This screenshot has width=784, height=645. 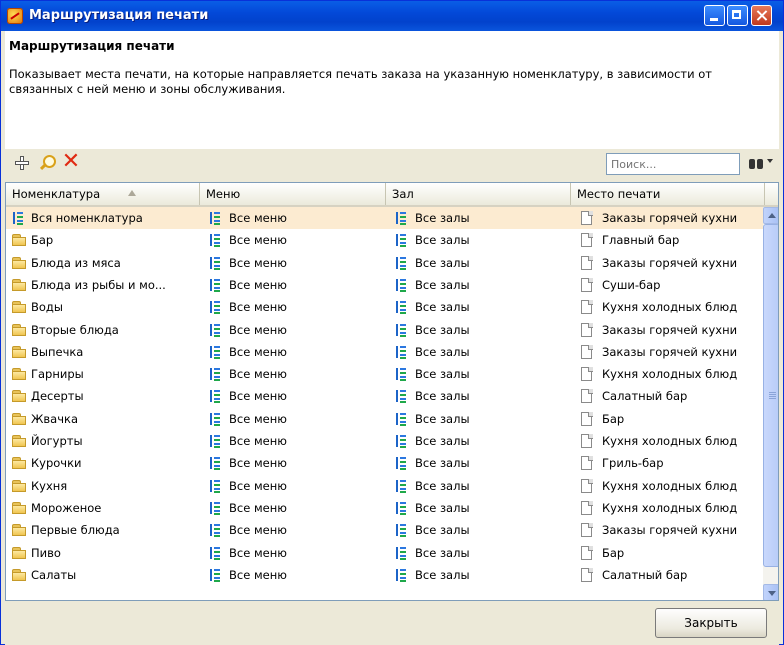 I want to click on table-header: Номенклатура Меню Зал Место печати, so click(x=392, y=195).